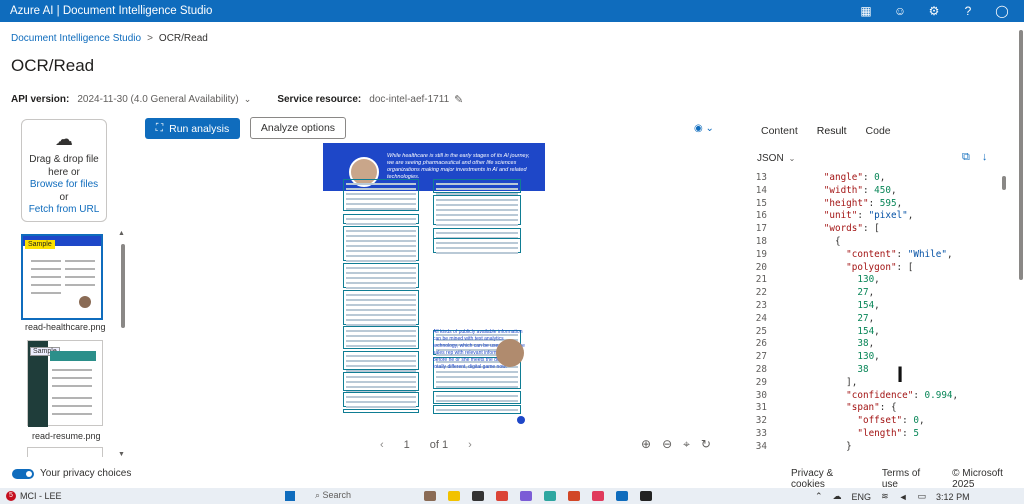 Image resolution: width=1024 pixels, height=504 pixels. What do you see at coordinates (382, 445) in the screenshot?
I see `prev-page-button: ‹` at bounding box center [382, 445].